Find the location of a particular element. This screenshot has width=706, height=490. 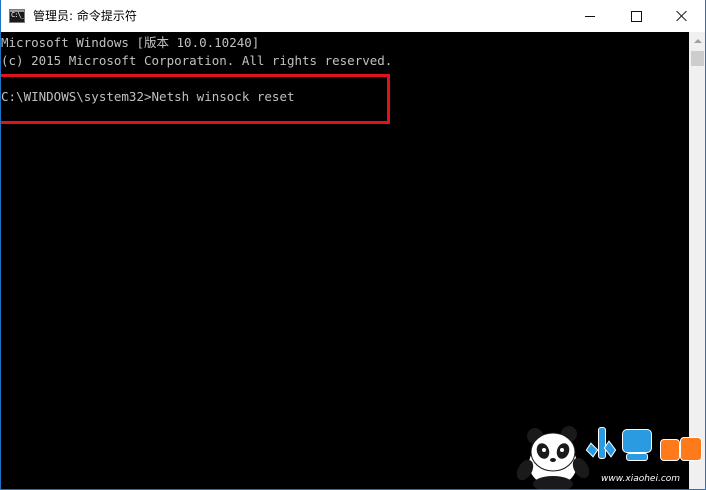

cmd-icon-glyph: C:\_ is located at coordinates (17, 15).